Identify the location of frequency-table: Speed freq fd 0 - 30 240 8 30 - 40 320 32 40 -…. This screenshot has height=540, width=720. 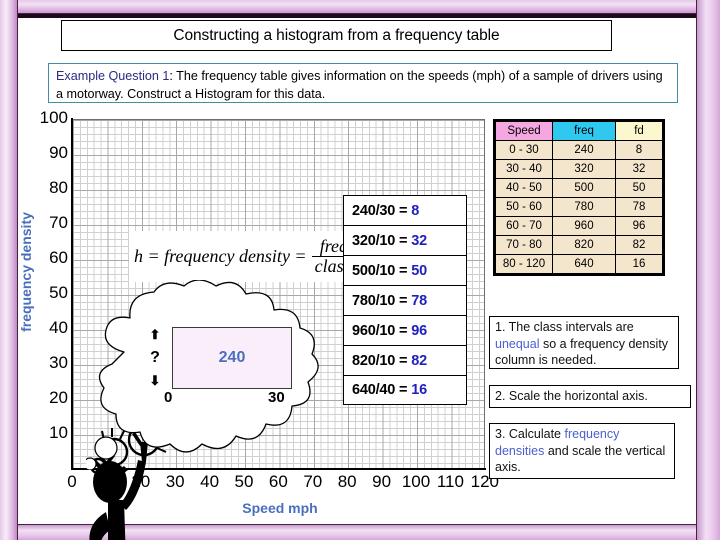
(579, 197).